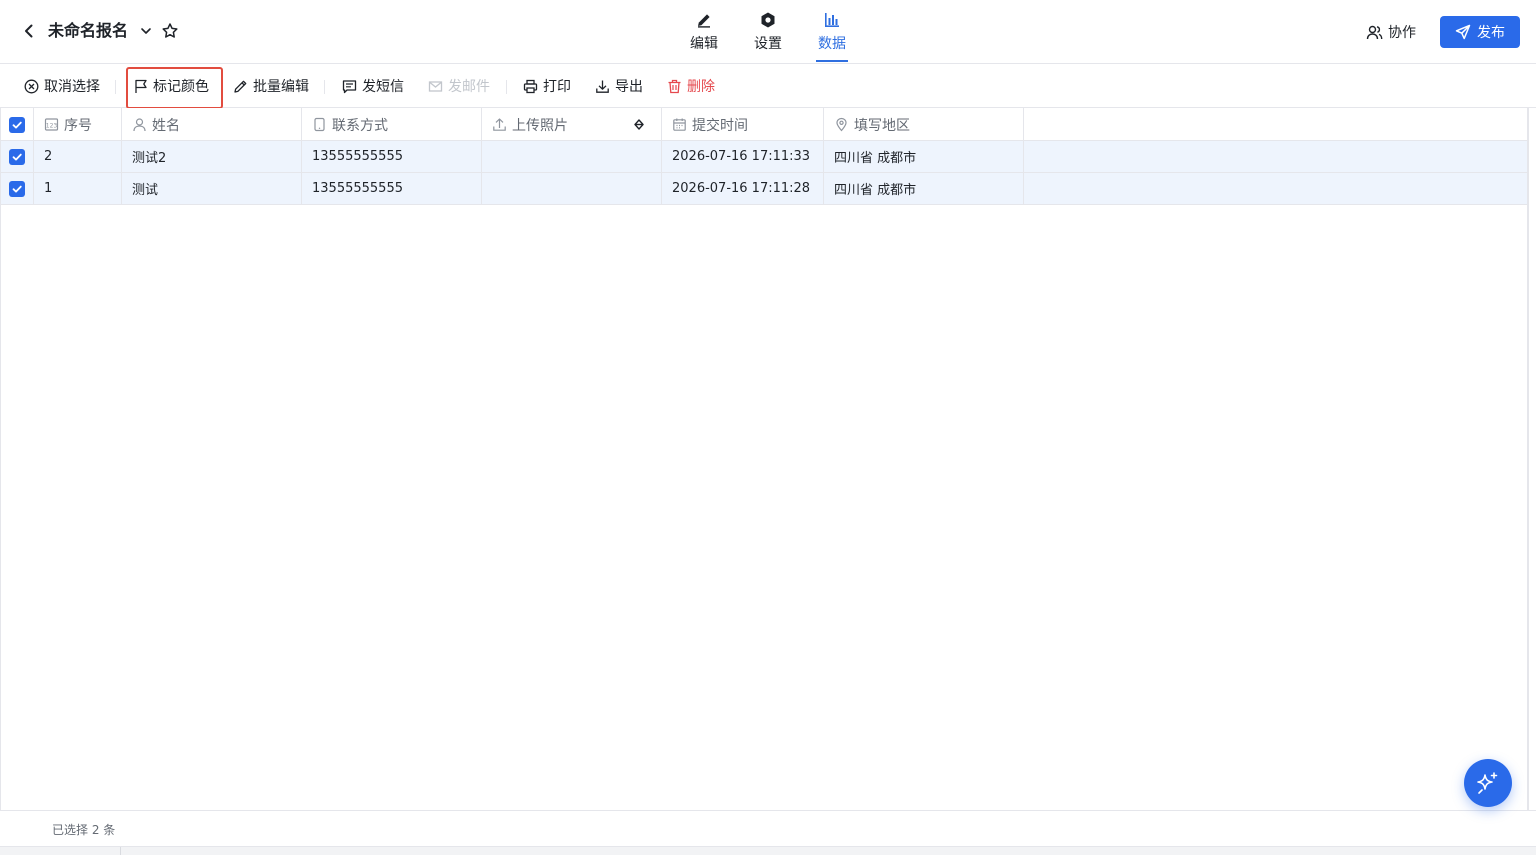  Describe the element at coordinates (557, 87) in the screenshot. I see `toolbar-label: 打印` at that location.